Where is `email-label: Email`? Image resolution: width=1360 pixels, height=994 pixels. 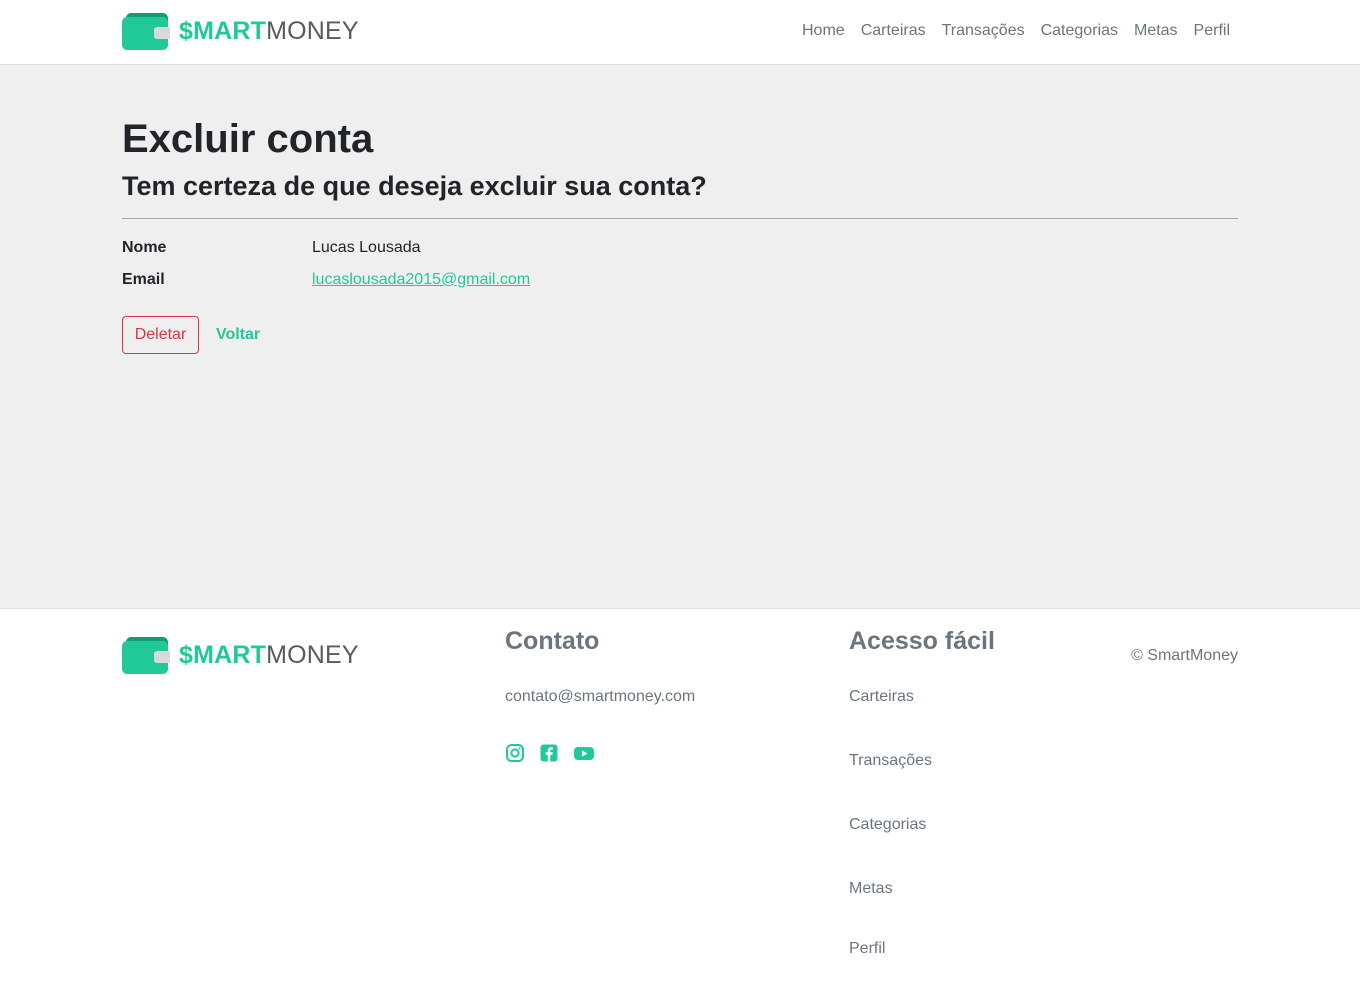
email-label: Email is located at coordinates (143, 279).